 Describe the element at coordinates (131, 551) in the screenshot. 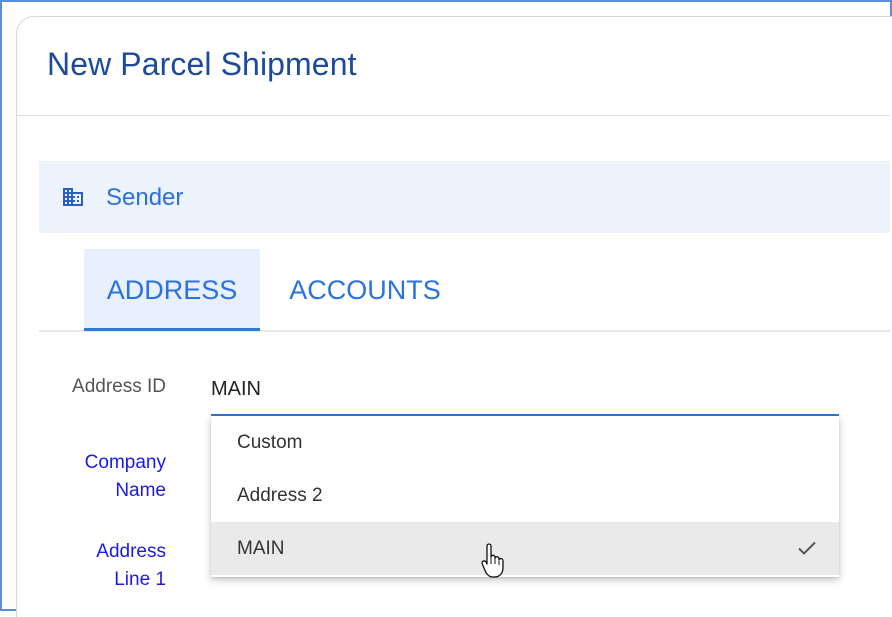

I see `address-line1-label-line1: Address` at that location.